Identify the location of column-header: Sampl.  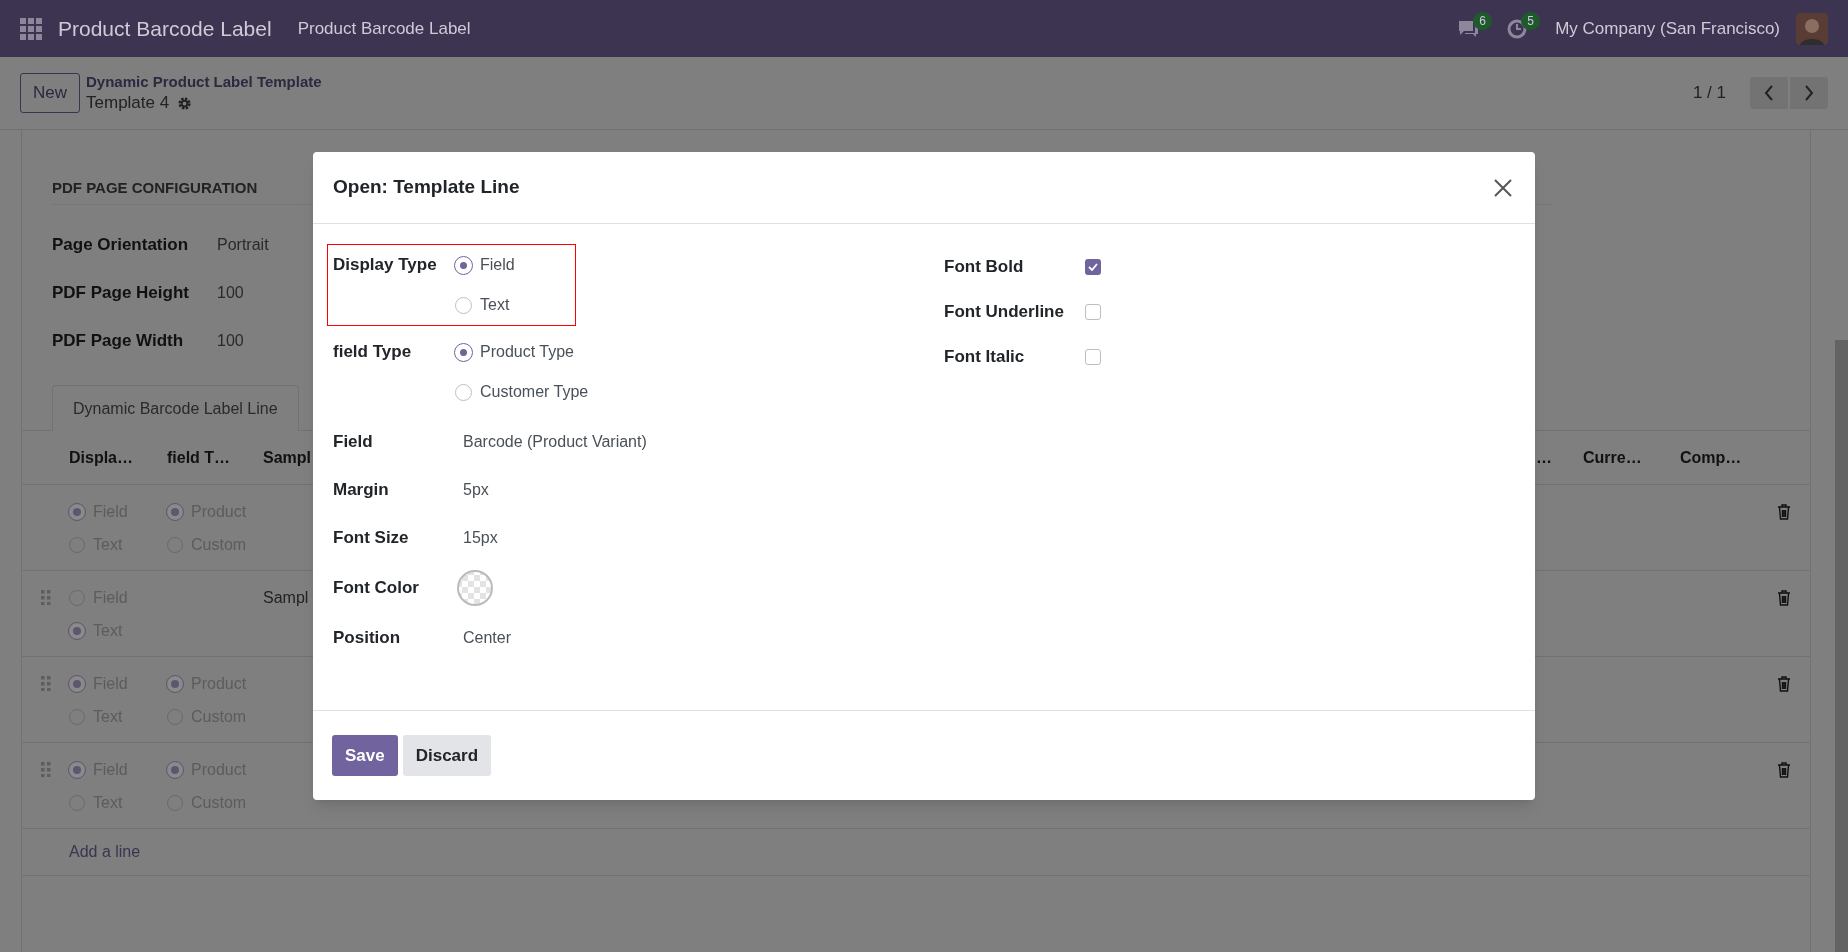
(287, 457).